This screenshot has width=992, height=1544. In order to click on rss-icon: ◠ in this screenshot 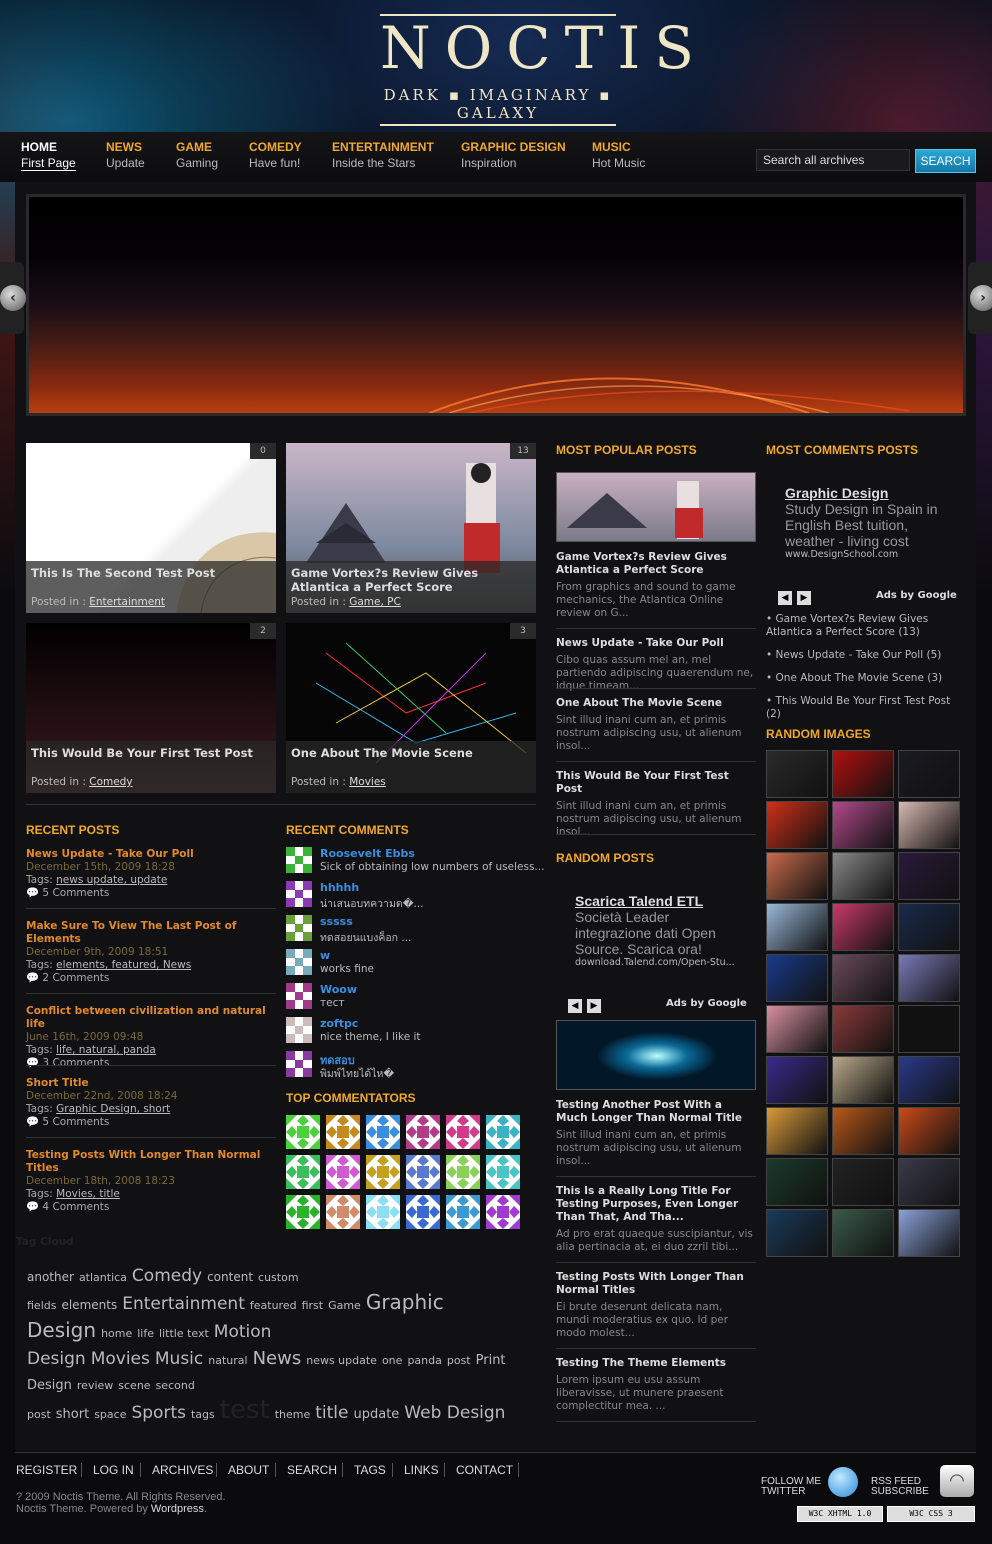, I will do `click(957, 1481)`.